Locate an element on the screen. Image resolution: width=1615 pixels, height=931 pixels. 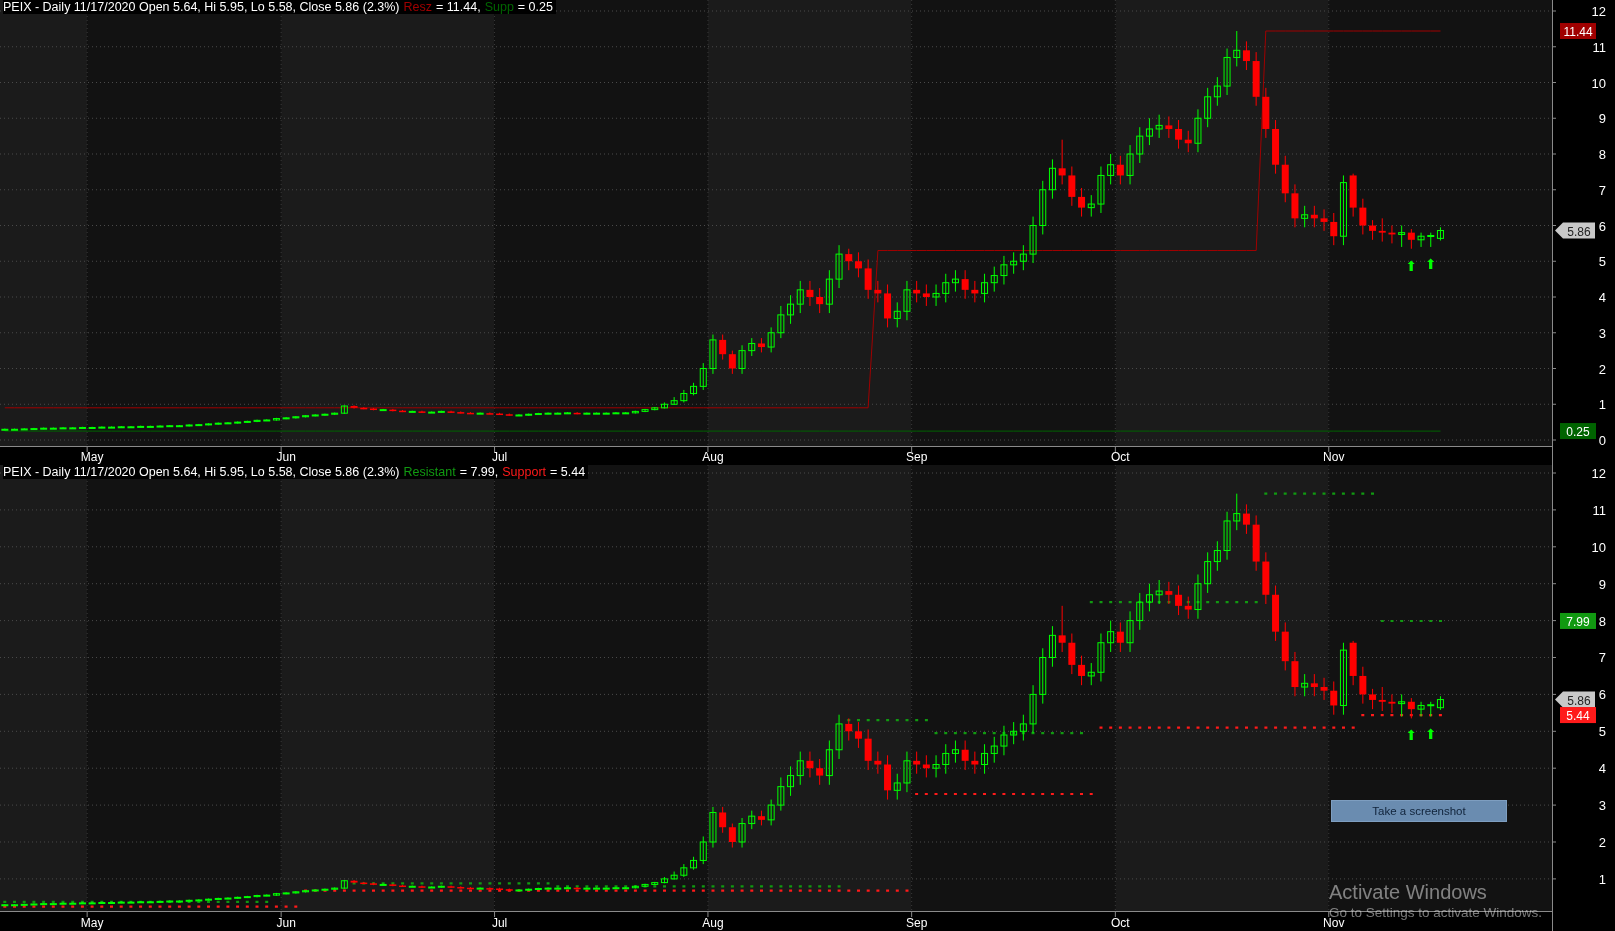
legend-label: Support is located at coordinates (524, 472).